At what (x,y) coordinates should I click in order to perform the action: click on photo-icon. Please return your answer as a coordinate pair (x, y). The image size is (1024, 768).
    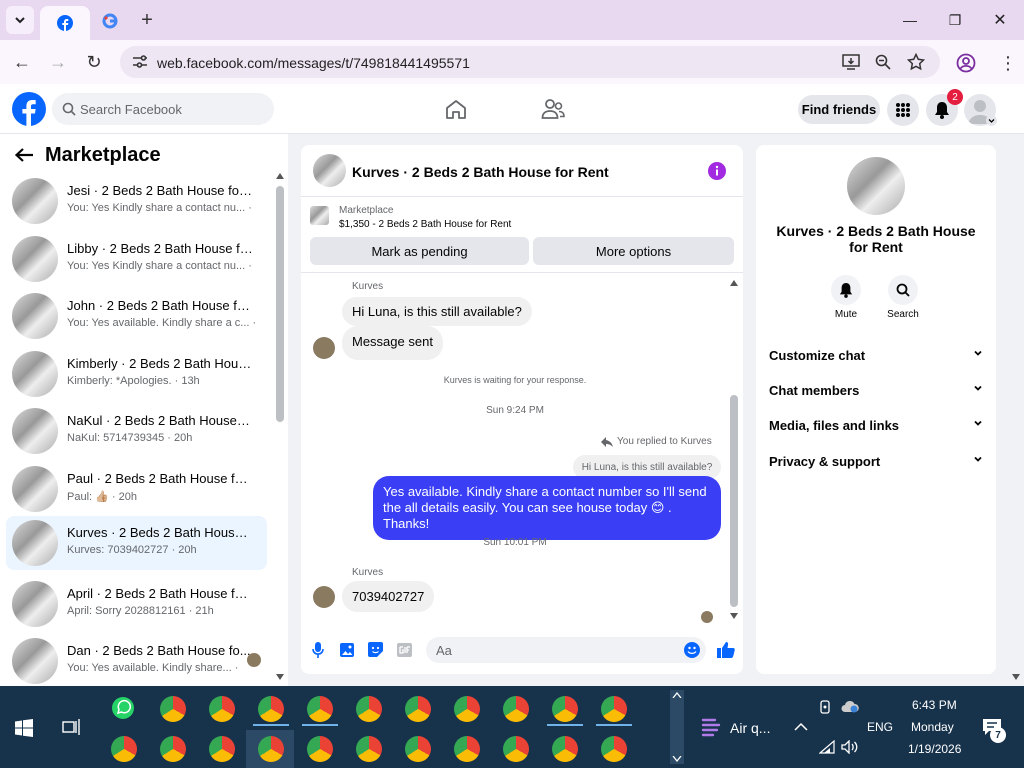
    Looking at the image, I should click on (347, 650).